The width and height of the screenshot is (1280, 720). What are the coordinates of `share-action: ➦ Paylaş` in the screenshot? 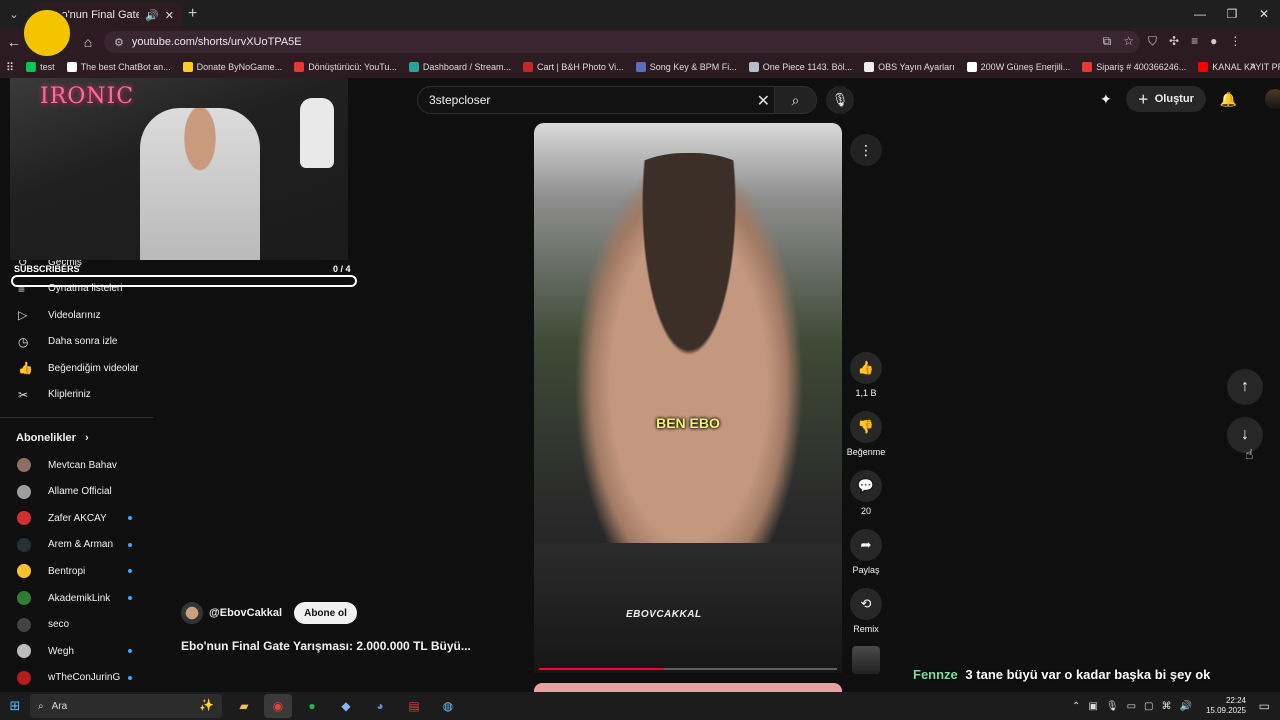 It's located at (866, 552).